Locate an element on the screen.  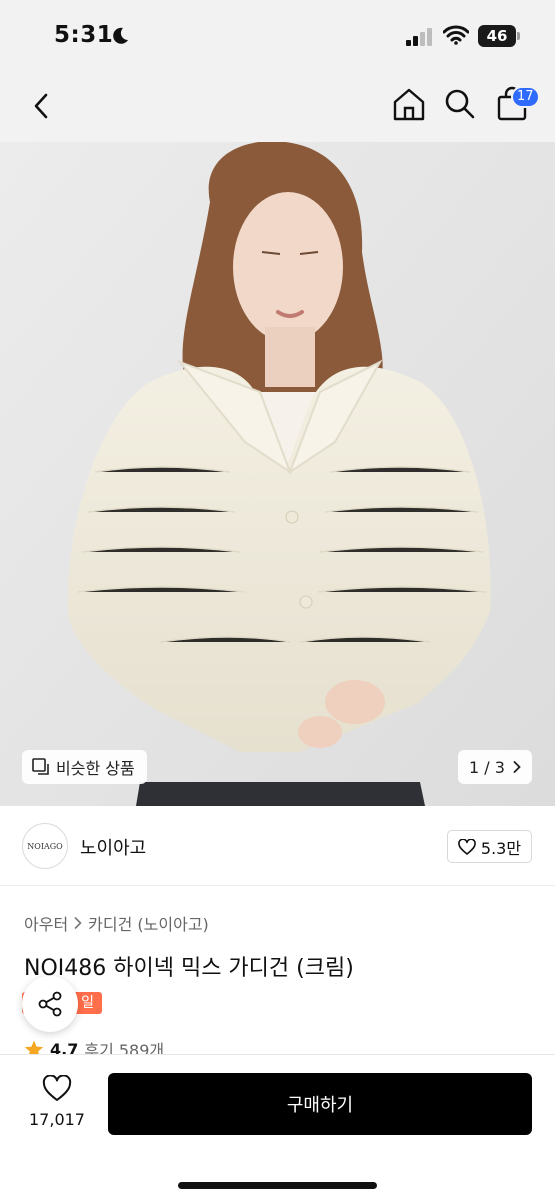
status-time: 5:31 is located at coordinates (84, 35).